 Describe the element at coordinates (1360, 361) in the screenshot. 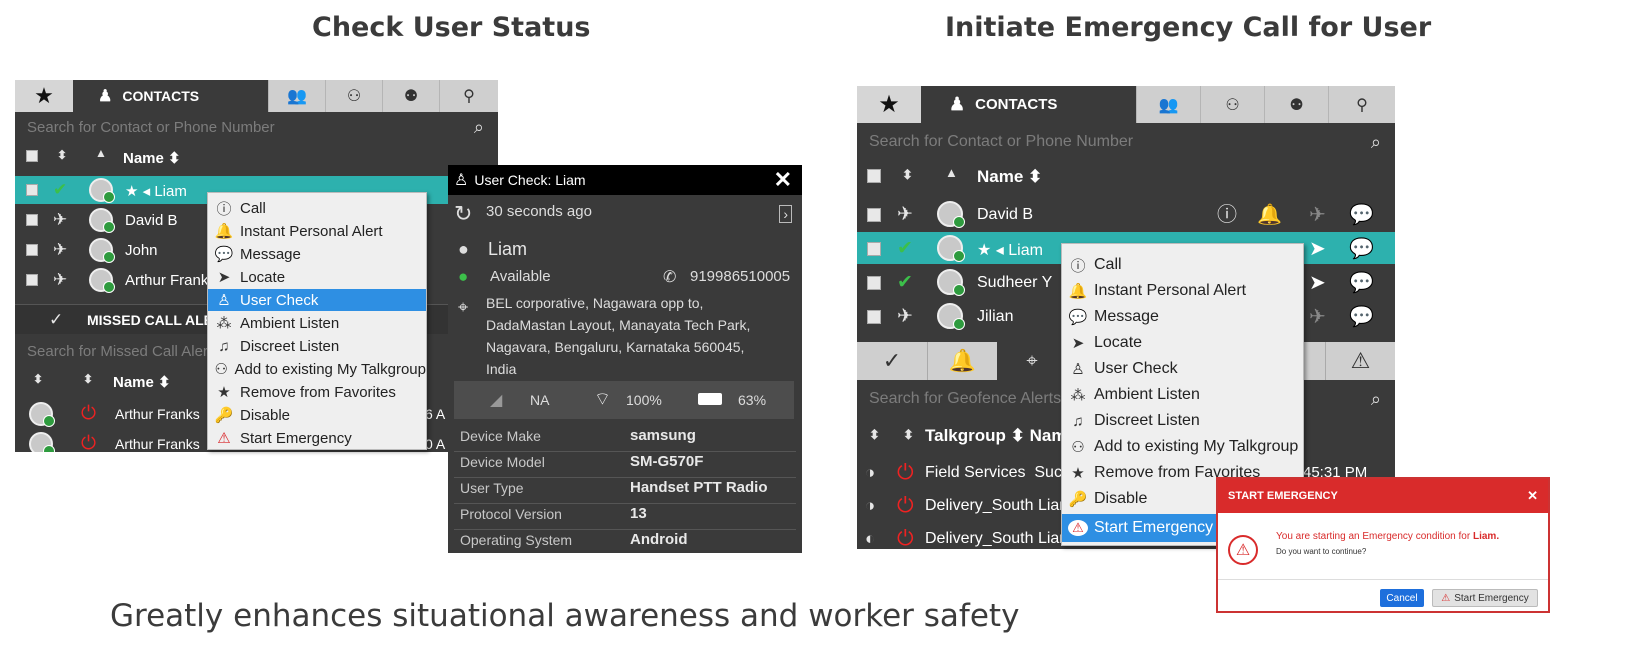

I see `emergency-tab: ⚠` at that location.